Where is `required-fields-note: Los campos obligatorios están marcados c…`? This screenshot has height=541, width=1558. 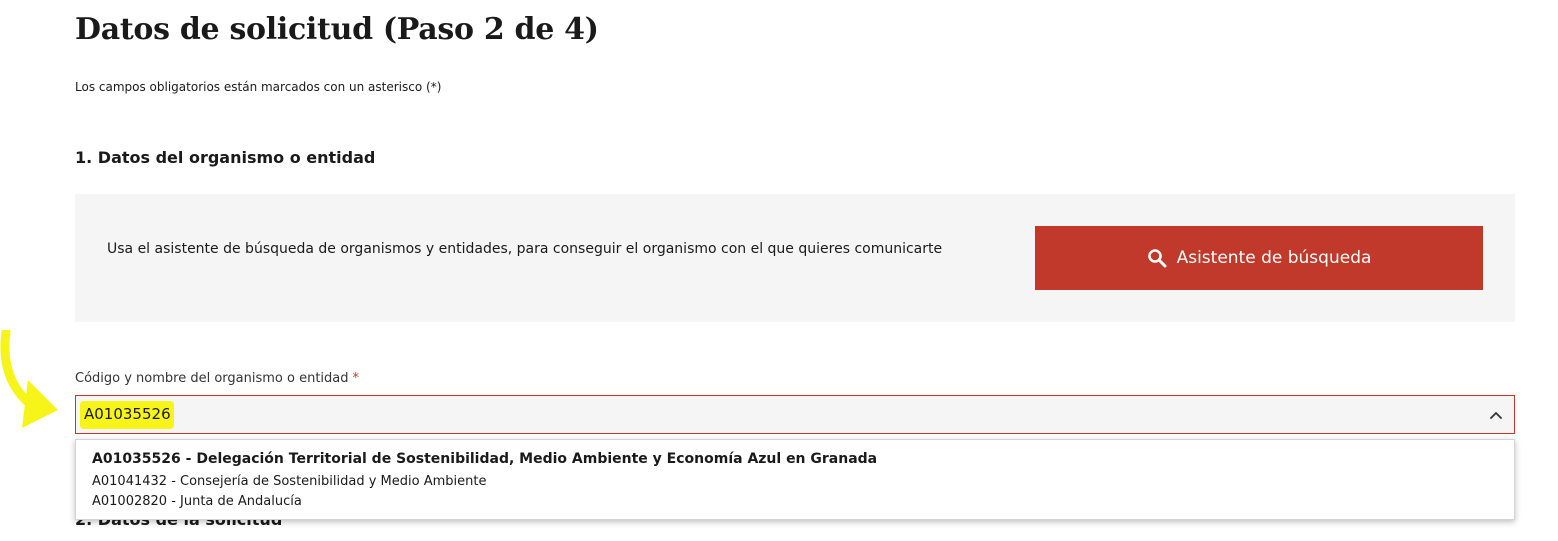 required-fields-note: Los campos obligatorios están marcados c… is located at coordinates (258, 87).